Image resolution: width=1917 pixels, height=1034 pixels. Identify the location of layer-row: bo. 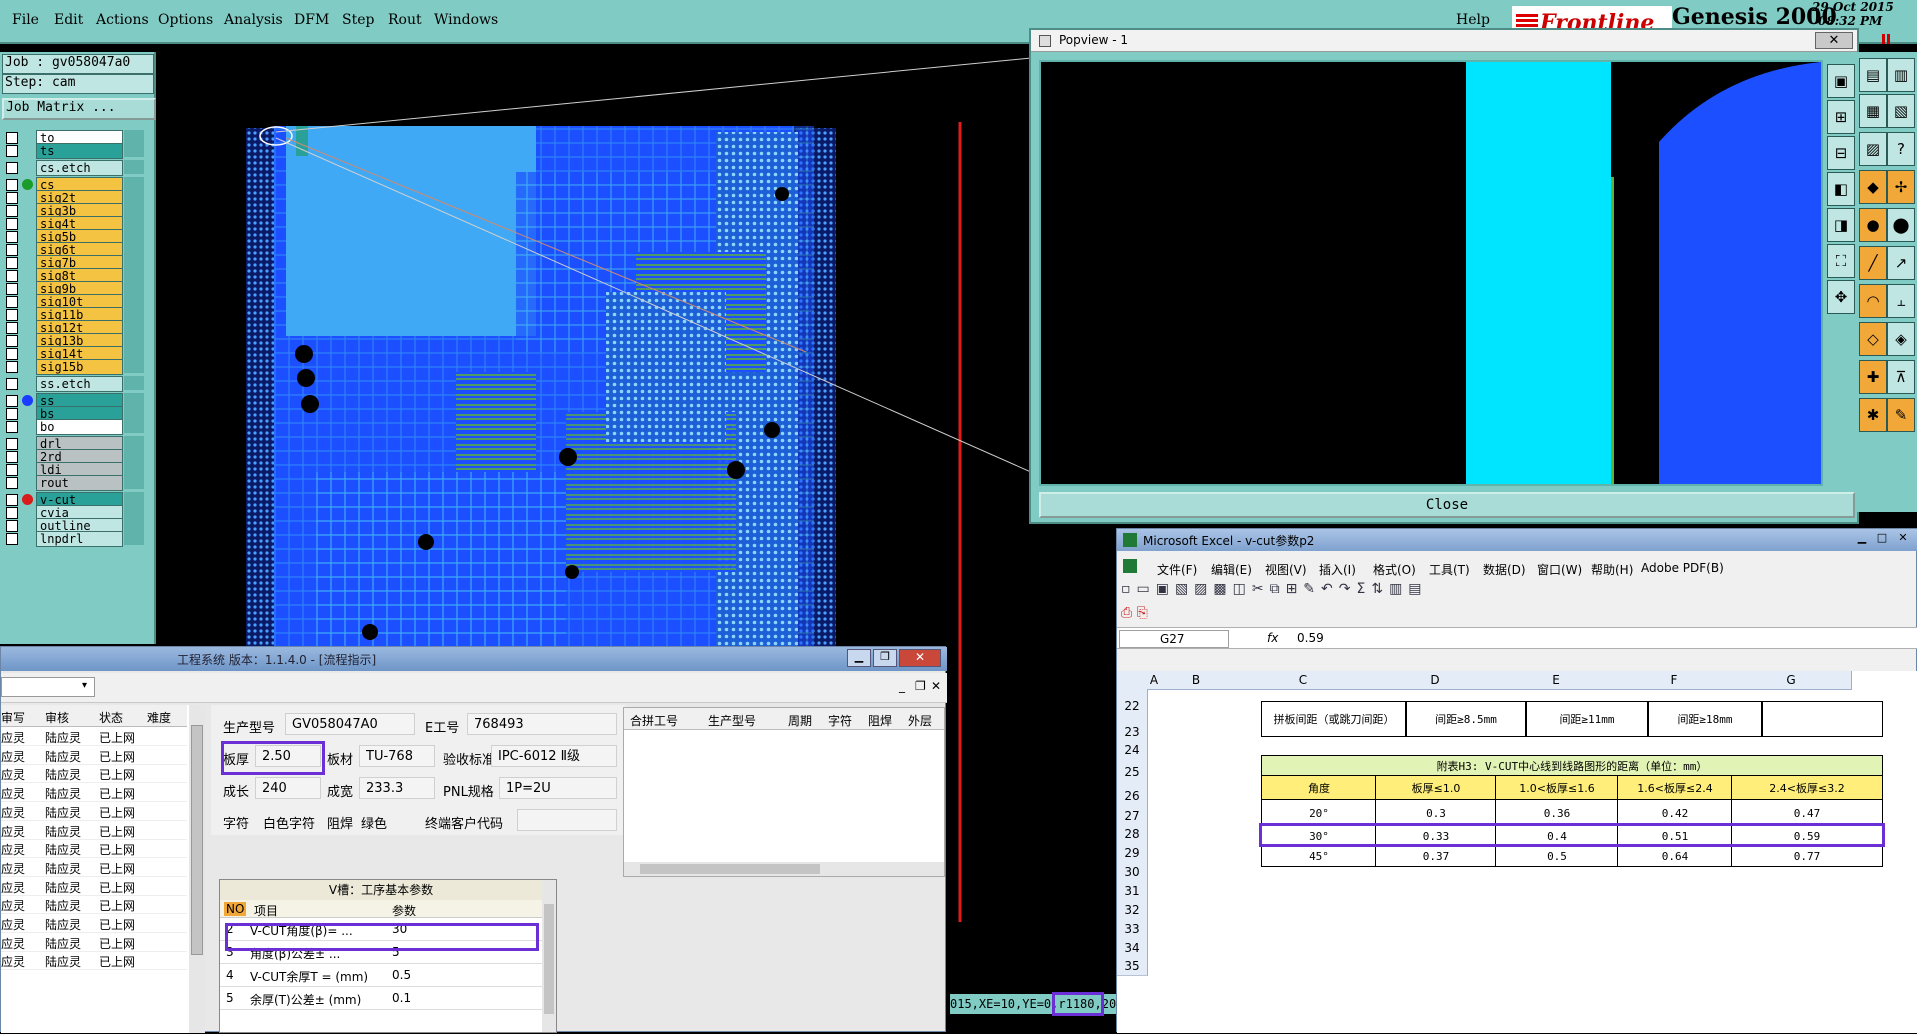
(76, 427).